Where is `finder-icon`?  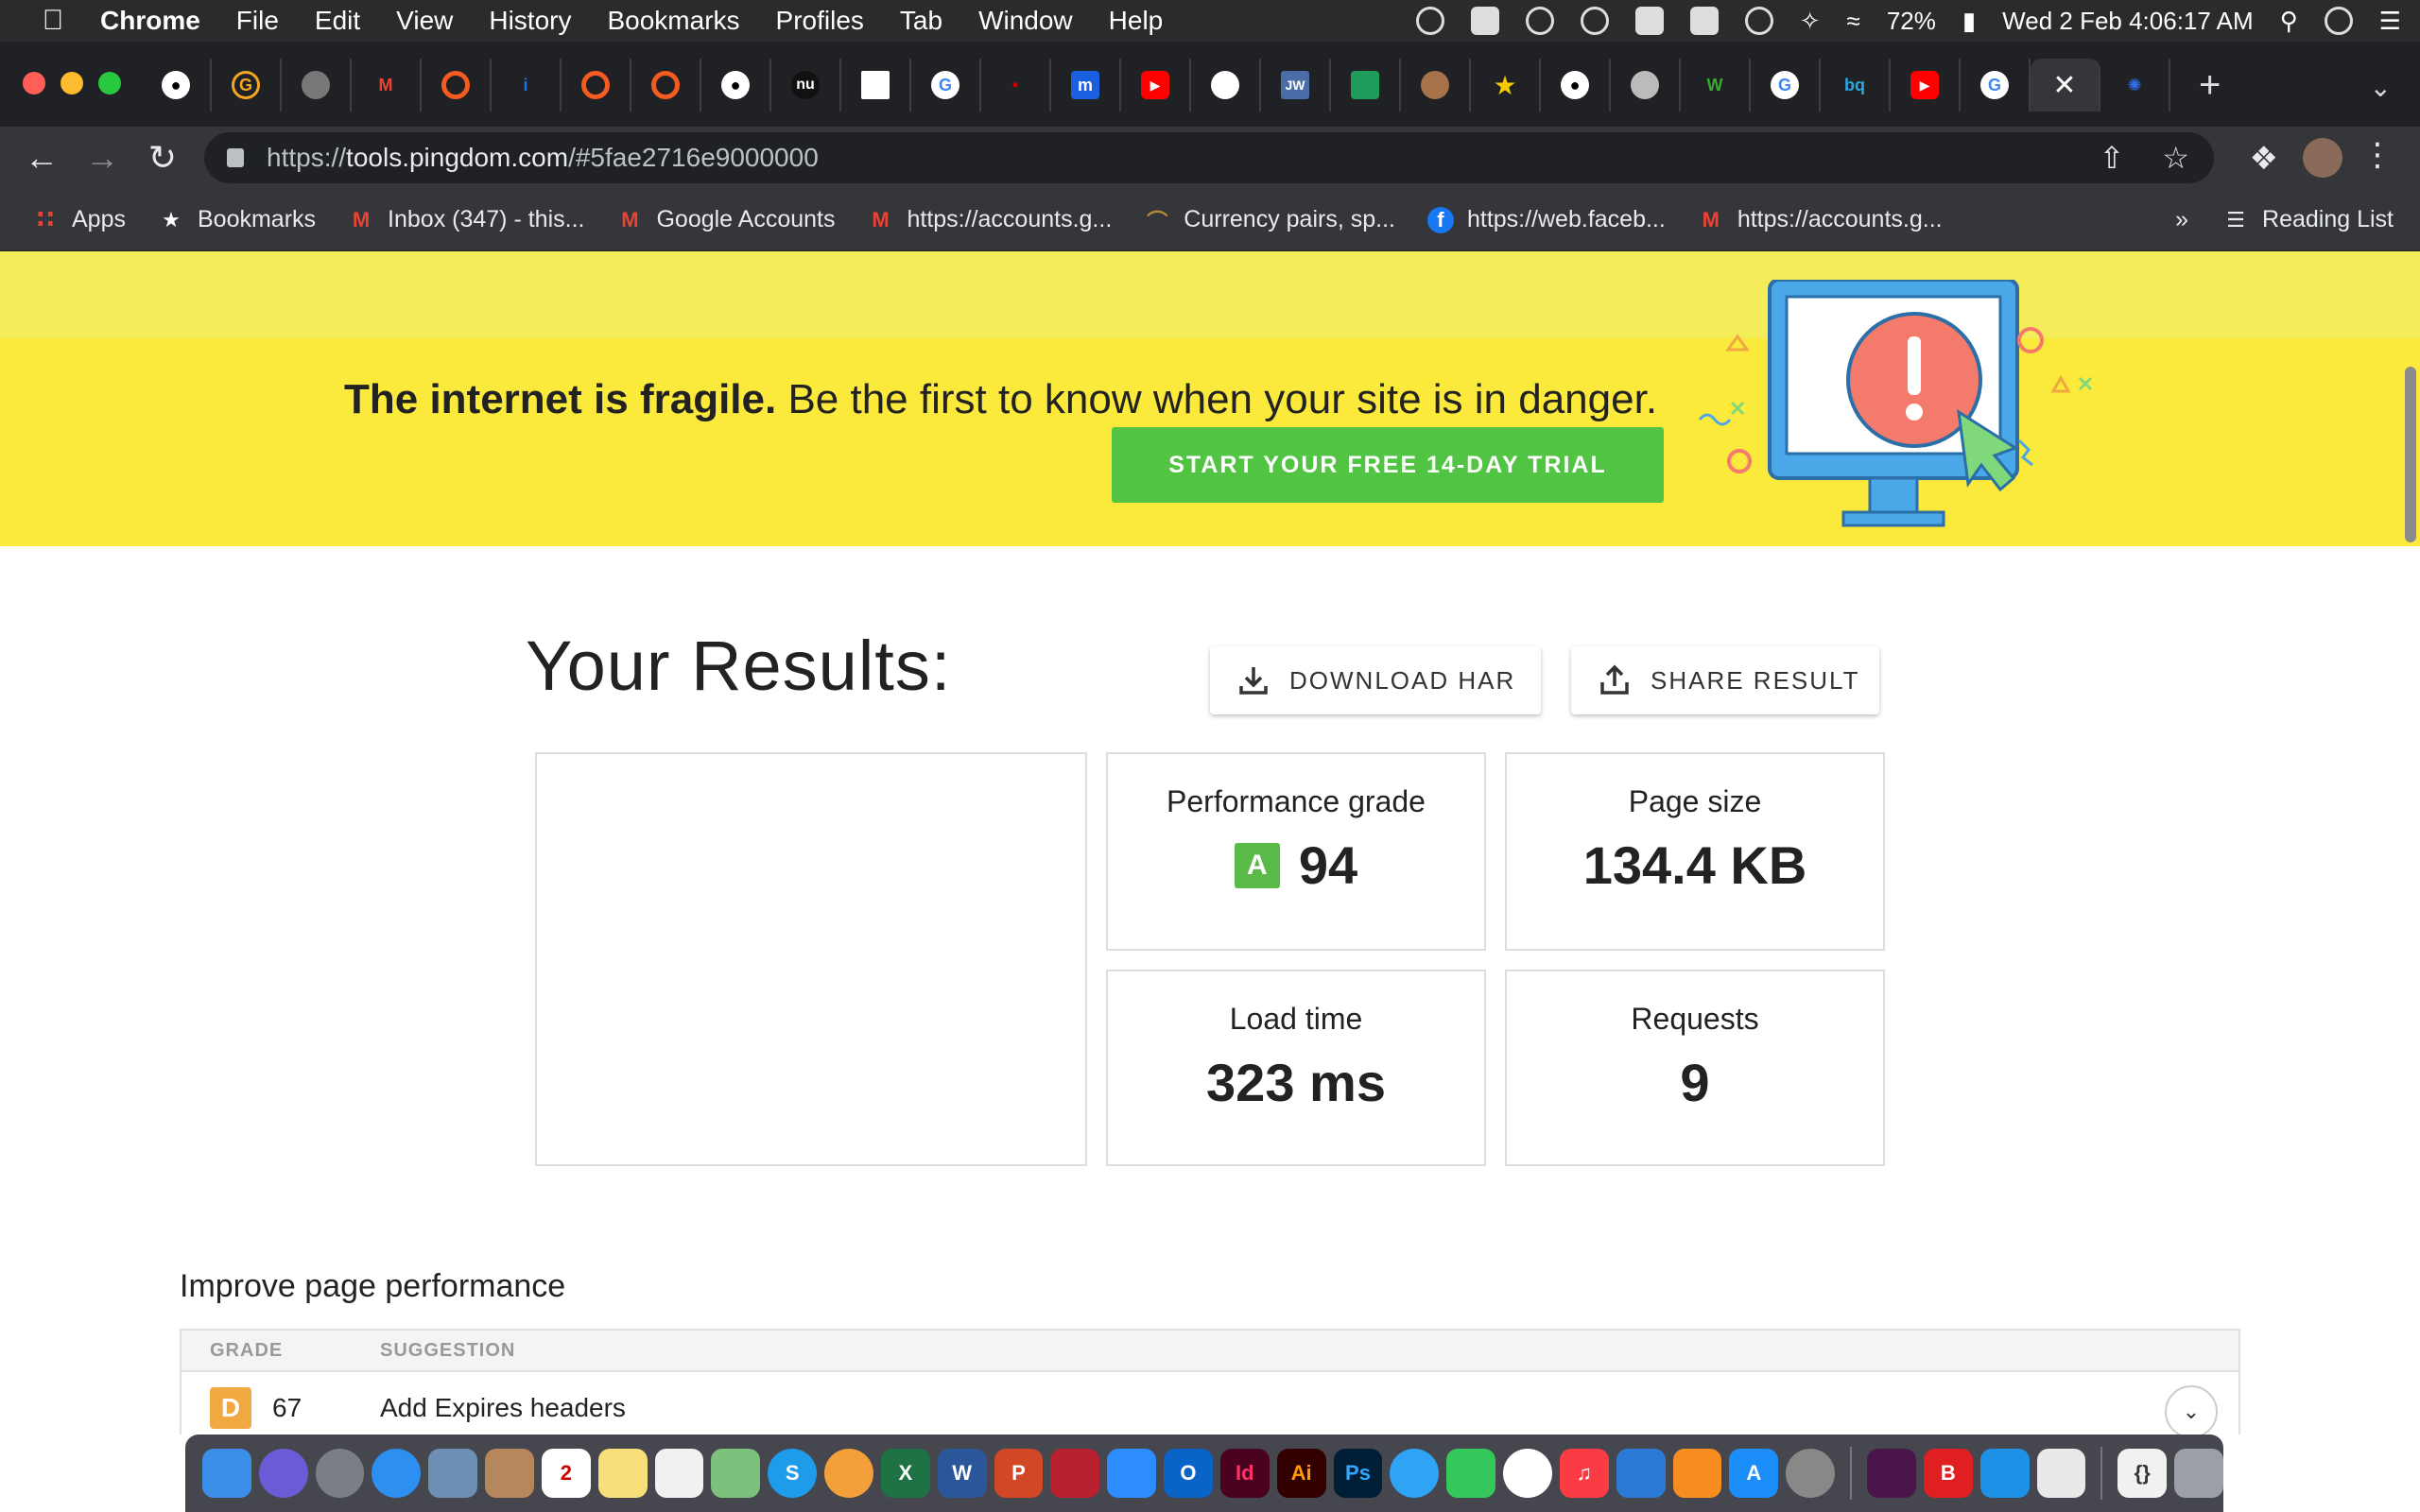
finder-icon is located at coordinates (226, 1473).